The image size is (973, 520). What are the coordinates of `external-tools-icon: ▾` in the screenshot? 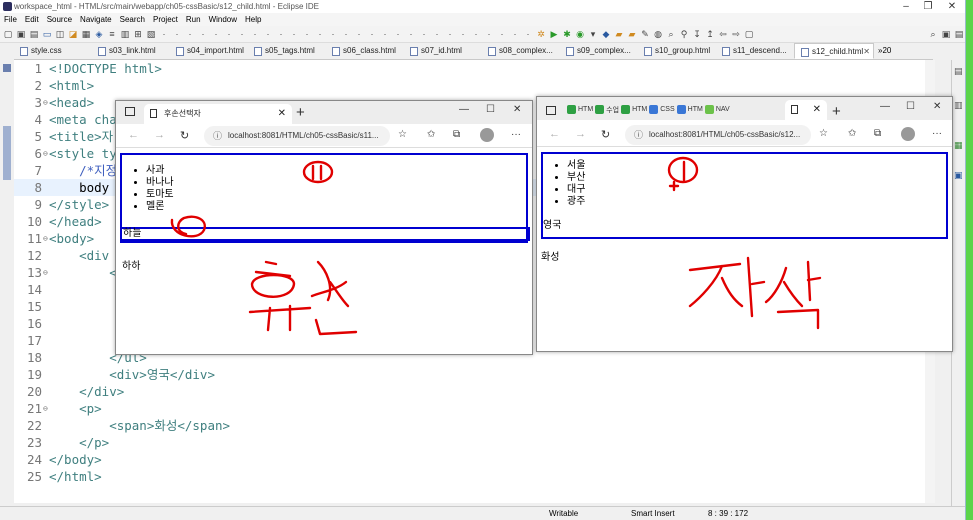 It's located at (593, 34).